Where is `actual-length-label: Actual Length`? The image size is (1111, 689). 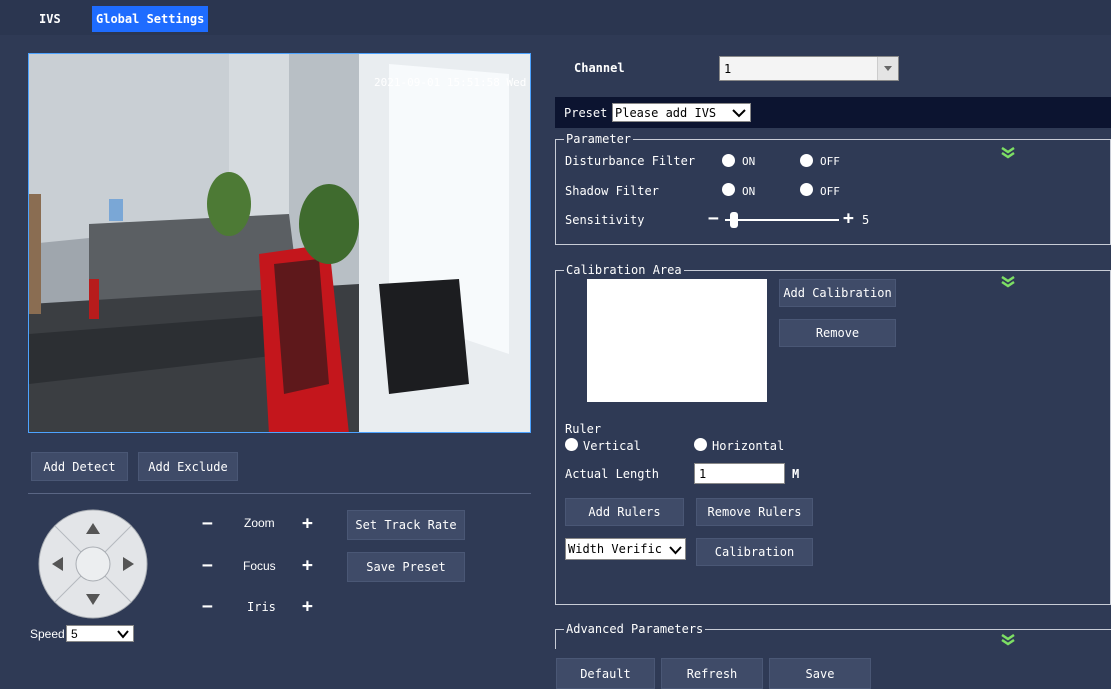
actual-length-label: Actual Length is located at coordinates (612, 474).